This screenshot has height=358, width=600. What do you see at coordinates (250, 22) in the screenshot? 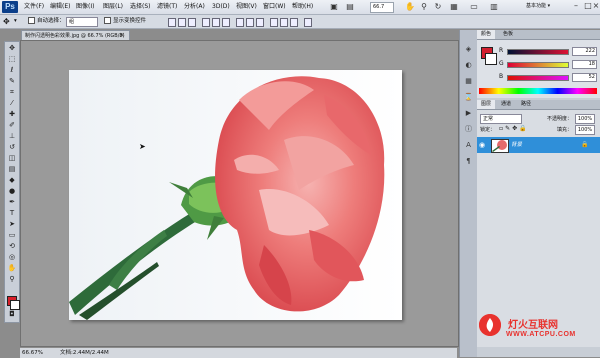
I see `distribute-middle-icon` at bounding box center [250, 22].